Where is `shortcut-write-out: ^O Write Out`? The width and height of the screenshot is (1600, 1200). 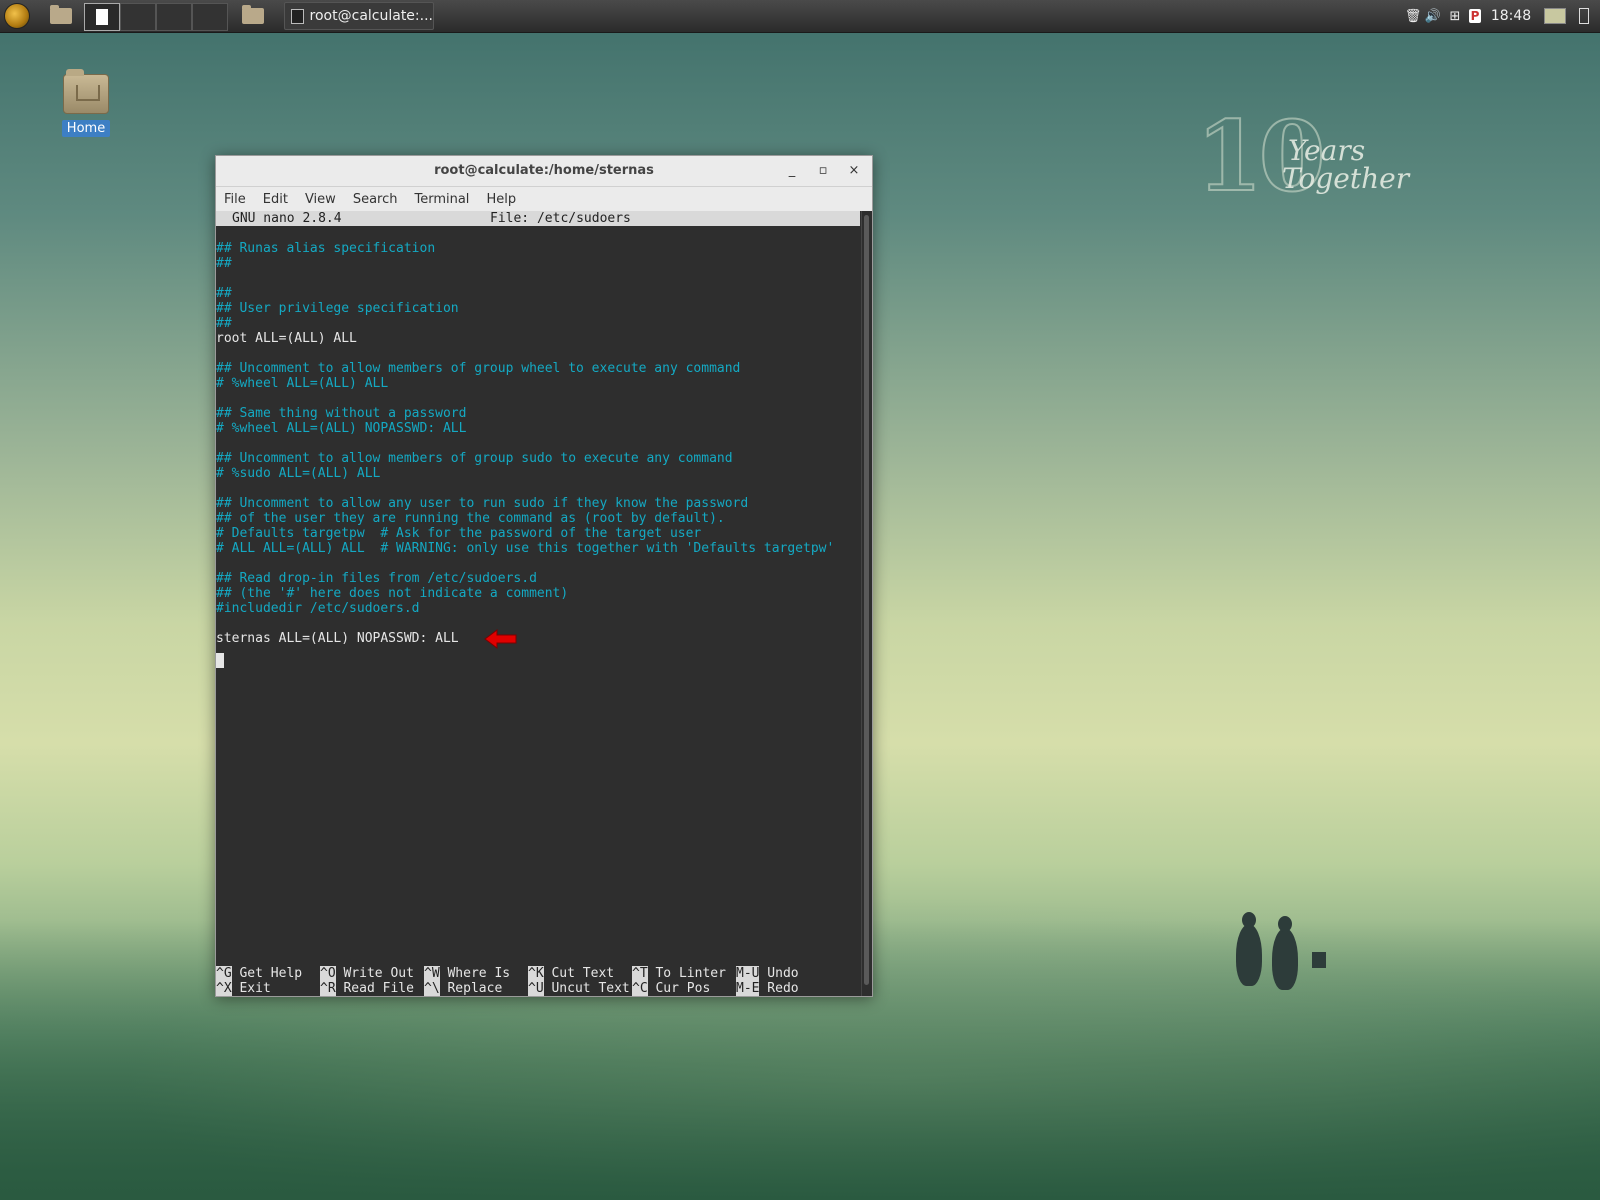 shortcut-write-out: ^O Write Out is located at coordinates (367, 973).